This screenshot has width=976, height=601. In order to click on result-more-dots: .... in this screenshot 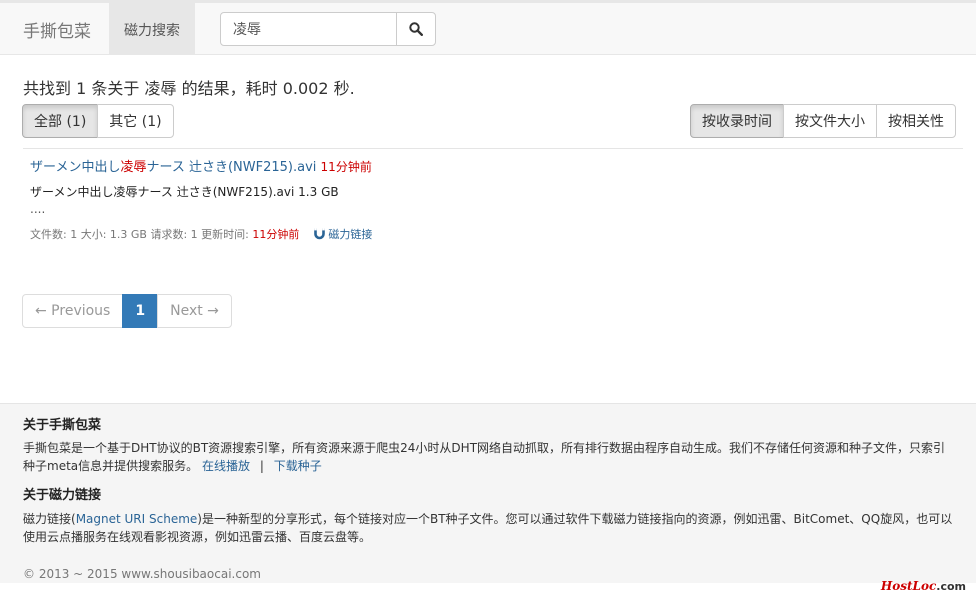, I will do `click(38, 209)`.